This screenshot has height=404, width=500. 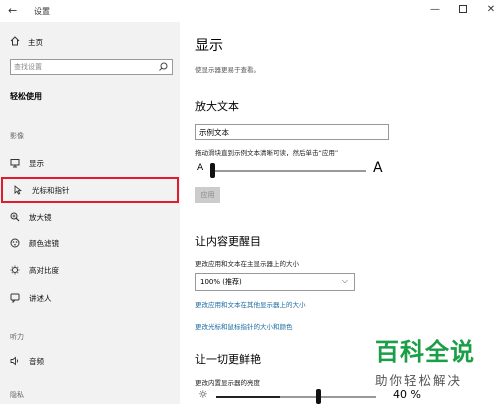 I want to click on sidebar-item-high-contrast: 高对比度, so click(x=90, y=270).